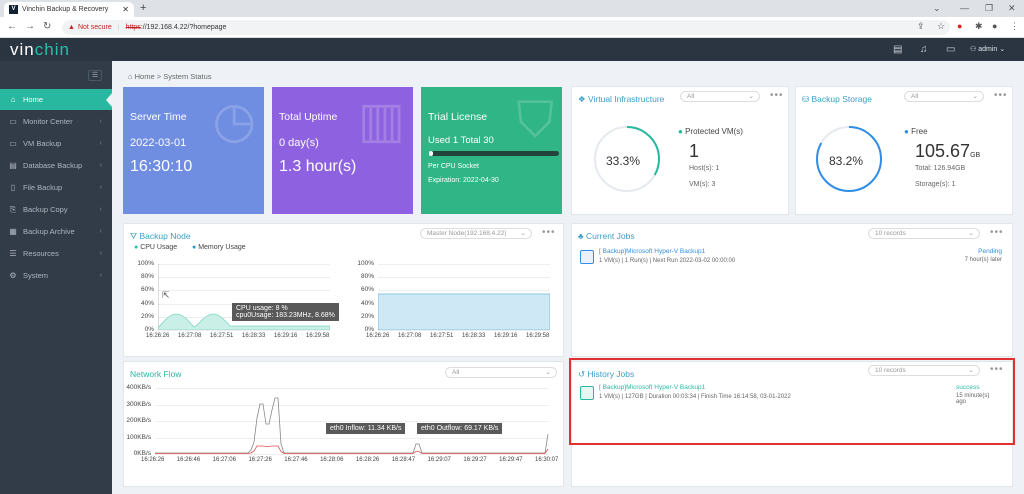  What do you see at coordinates (13, 99) in the screenshot?
I see `home-icon: ⌂` at bounding box center [13, 99].